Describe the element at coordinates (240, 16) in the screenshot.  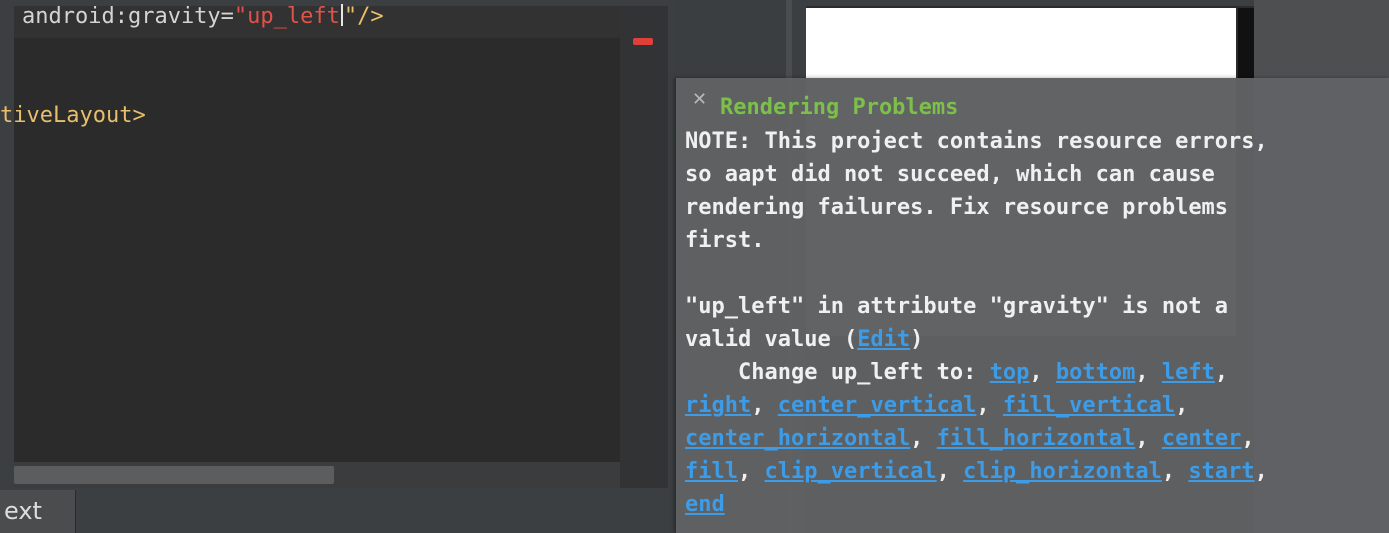
I see `code-quote-open: "` at that location.